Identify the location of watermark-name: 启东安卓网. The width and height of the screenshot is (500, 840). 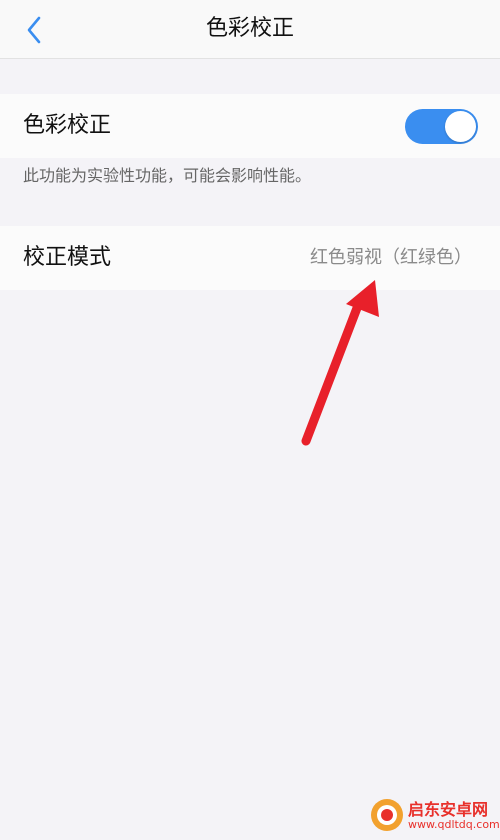
(448, 809).